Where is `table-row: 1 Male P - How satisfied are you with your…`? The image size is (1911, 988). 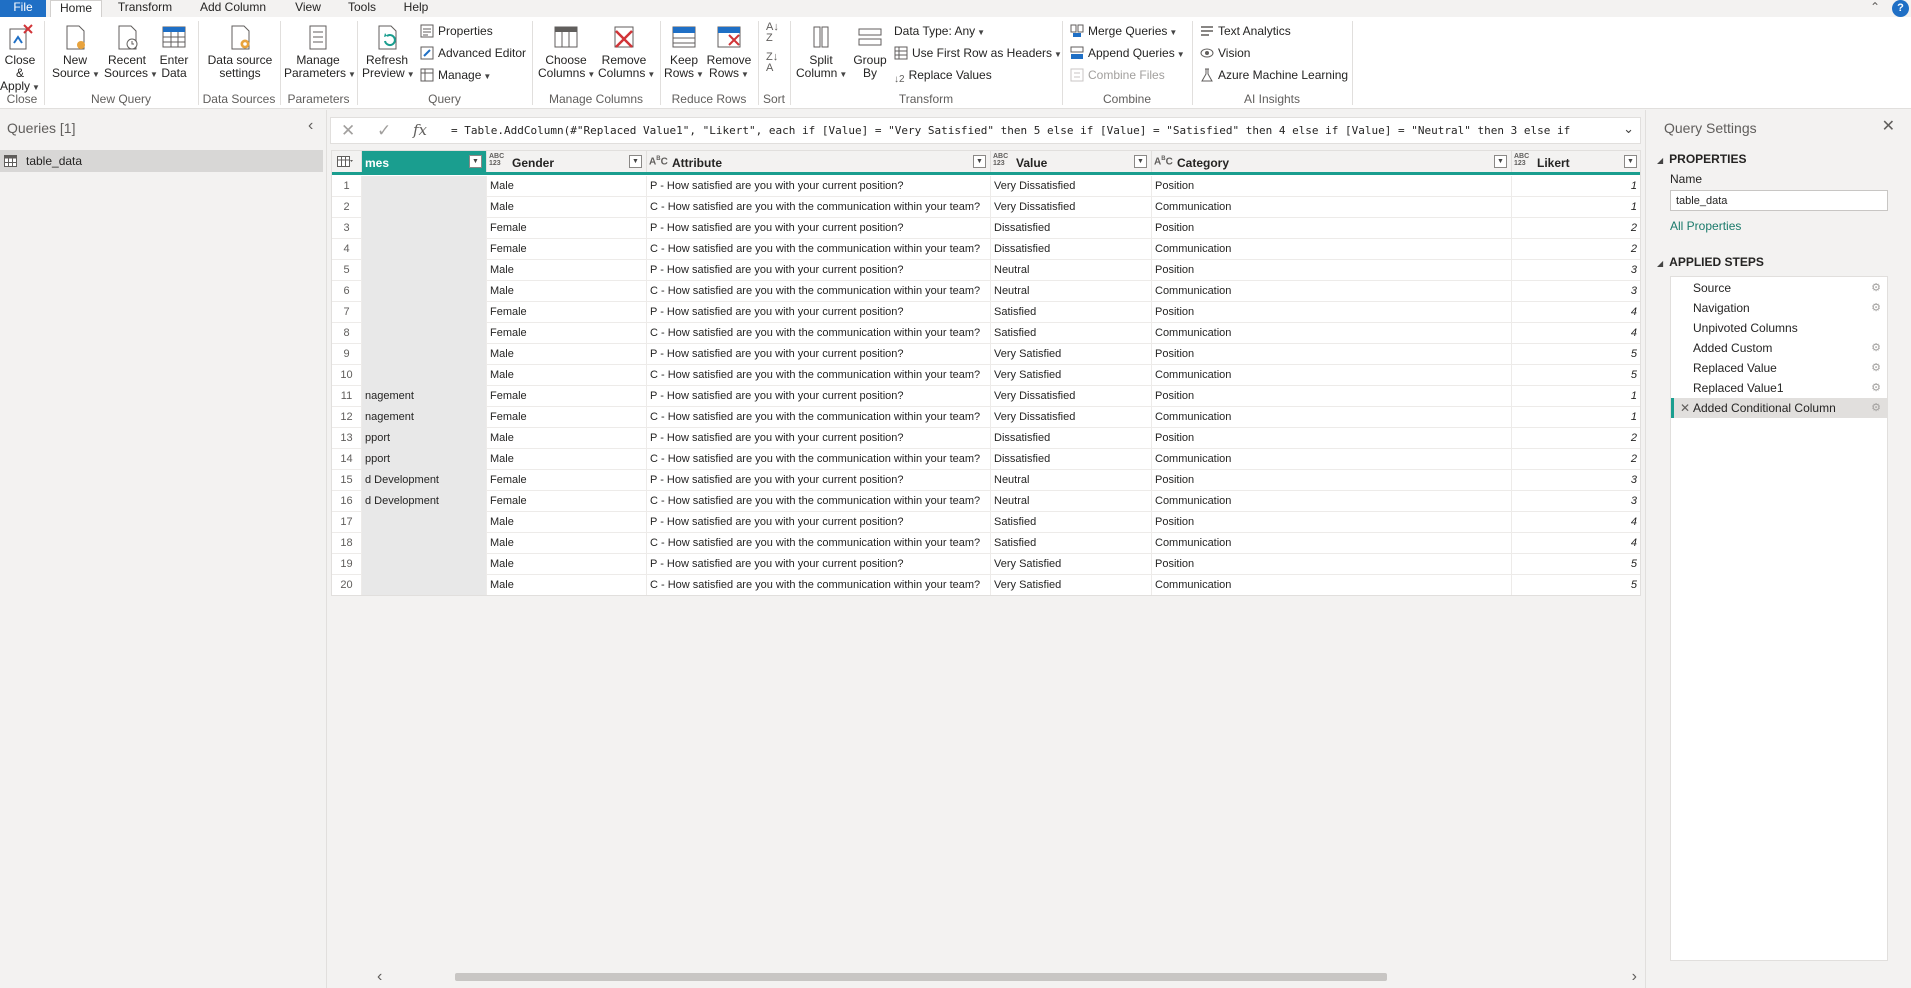 table-row: 1 Male P - How satisfied are you with your… is located at coordinates (986, 186).